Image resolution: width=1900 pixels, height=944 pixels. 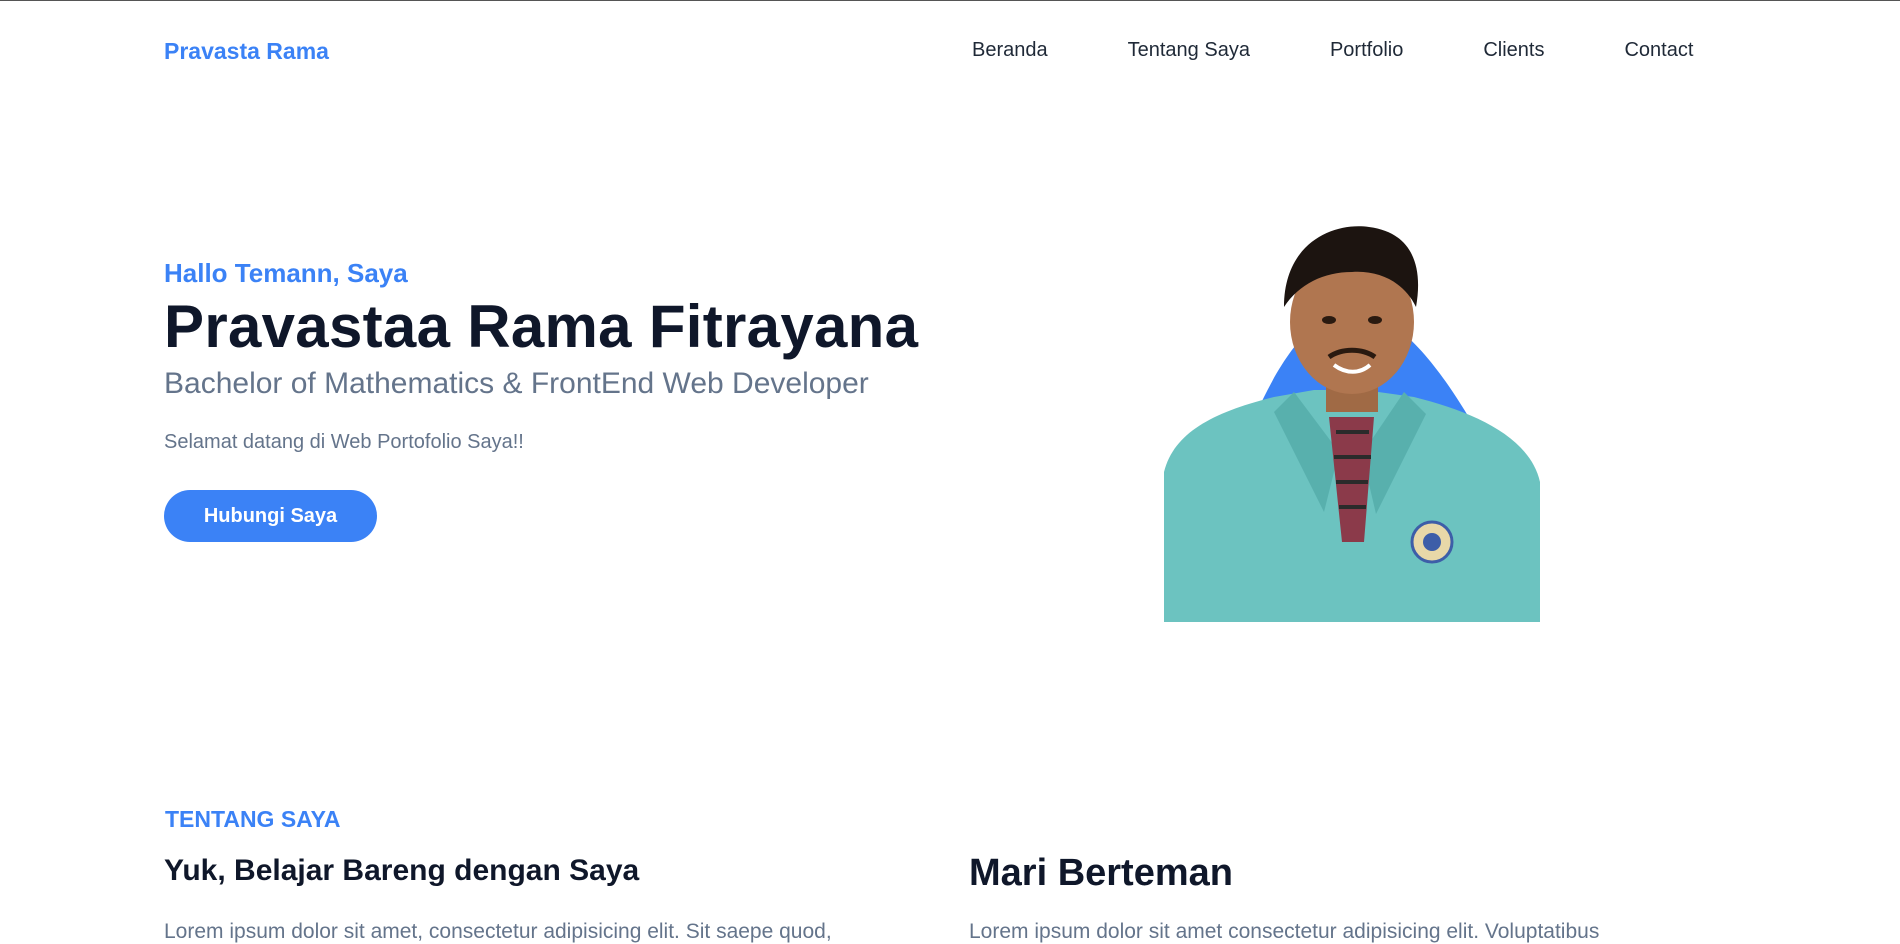 I want to click on nav-link-clients: Clients, so click(x=1513, y=50).